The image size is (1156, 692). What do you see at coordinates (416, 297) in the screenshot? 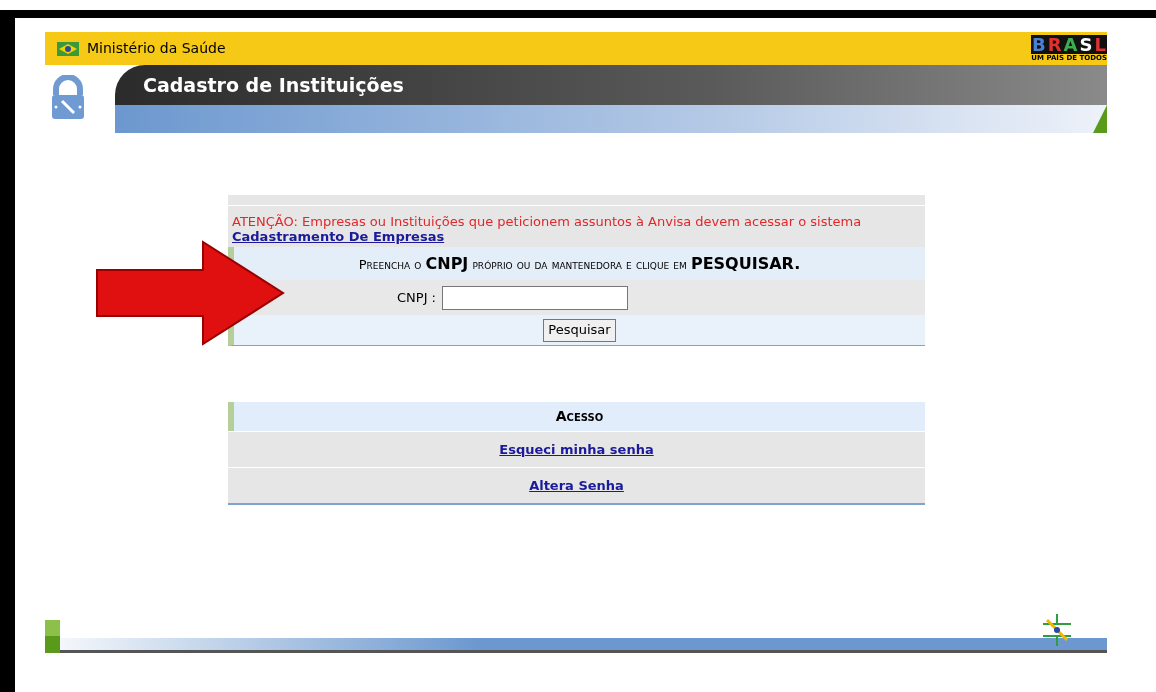
I see `cnpj-label: CNPJ :` at bounding box center [416, 297].